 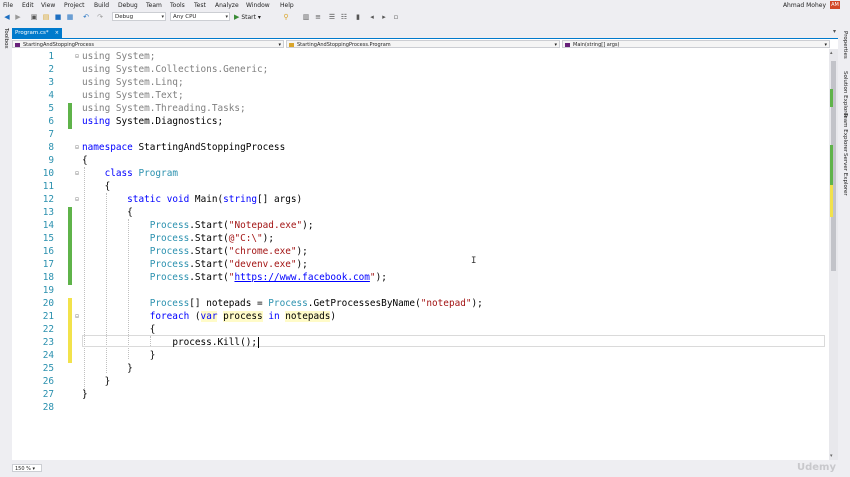 What do you see at coordinates (567, 45) in the screenshot?
I see `method-icon` at bounding box center [567, 45].